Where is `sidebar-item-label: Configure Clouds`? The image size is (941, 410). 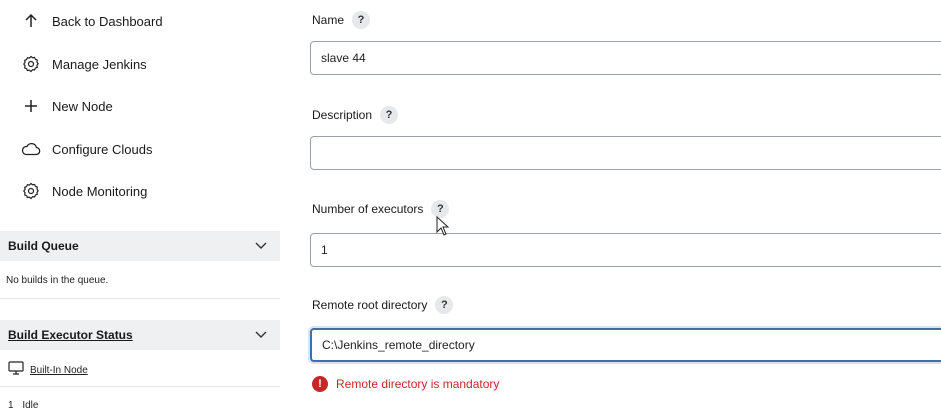 sidebar-item-label: Configure Clouds is located at coordinates (102, 149).